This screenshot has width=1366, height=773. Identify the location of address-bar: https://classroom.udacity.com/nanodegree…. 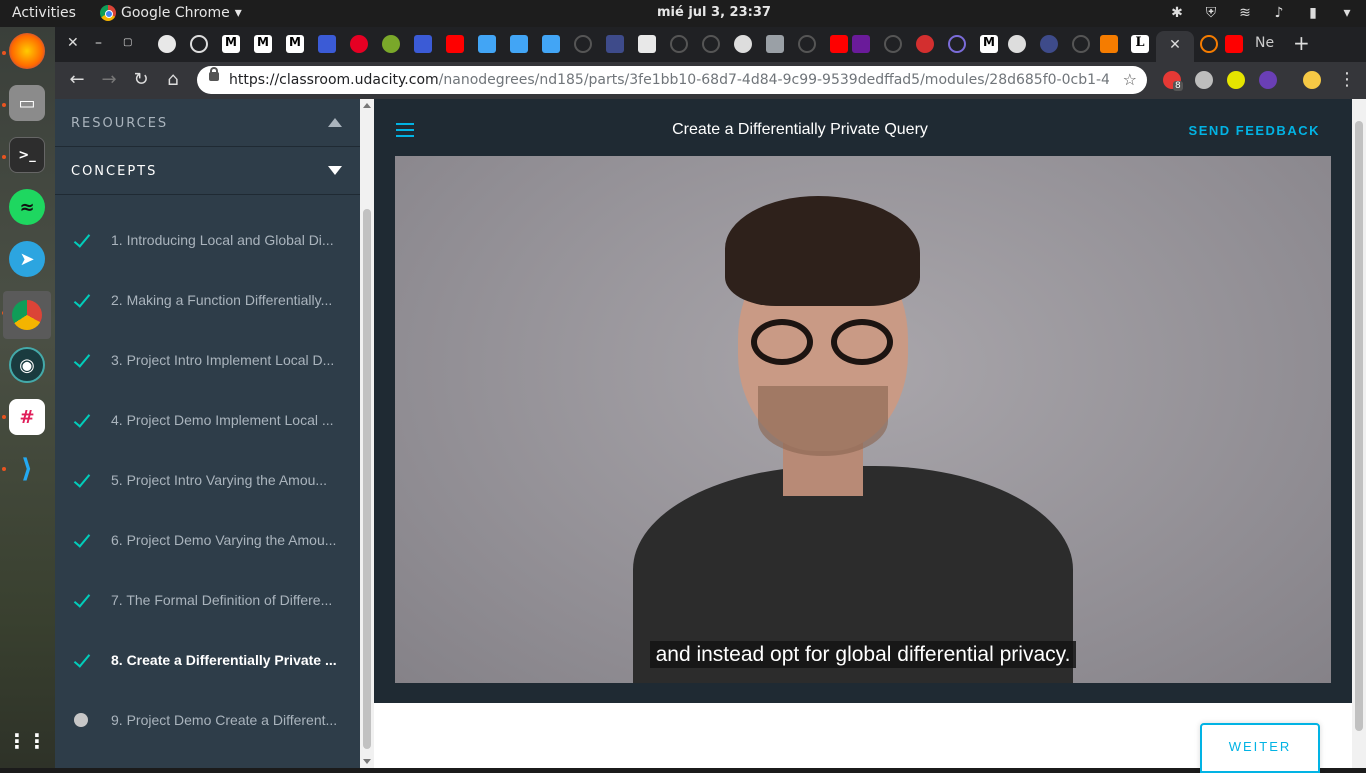
(672, 80).